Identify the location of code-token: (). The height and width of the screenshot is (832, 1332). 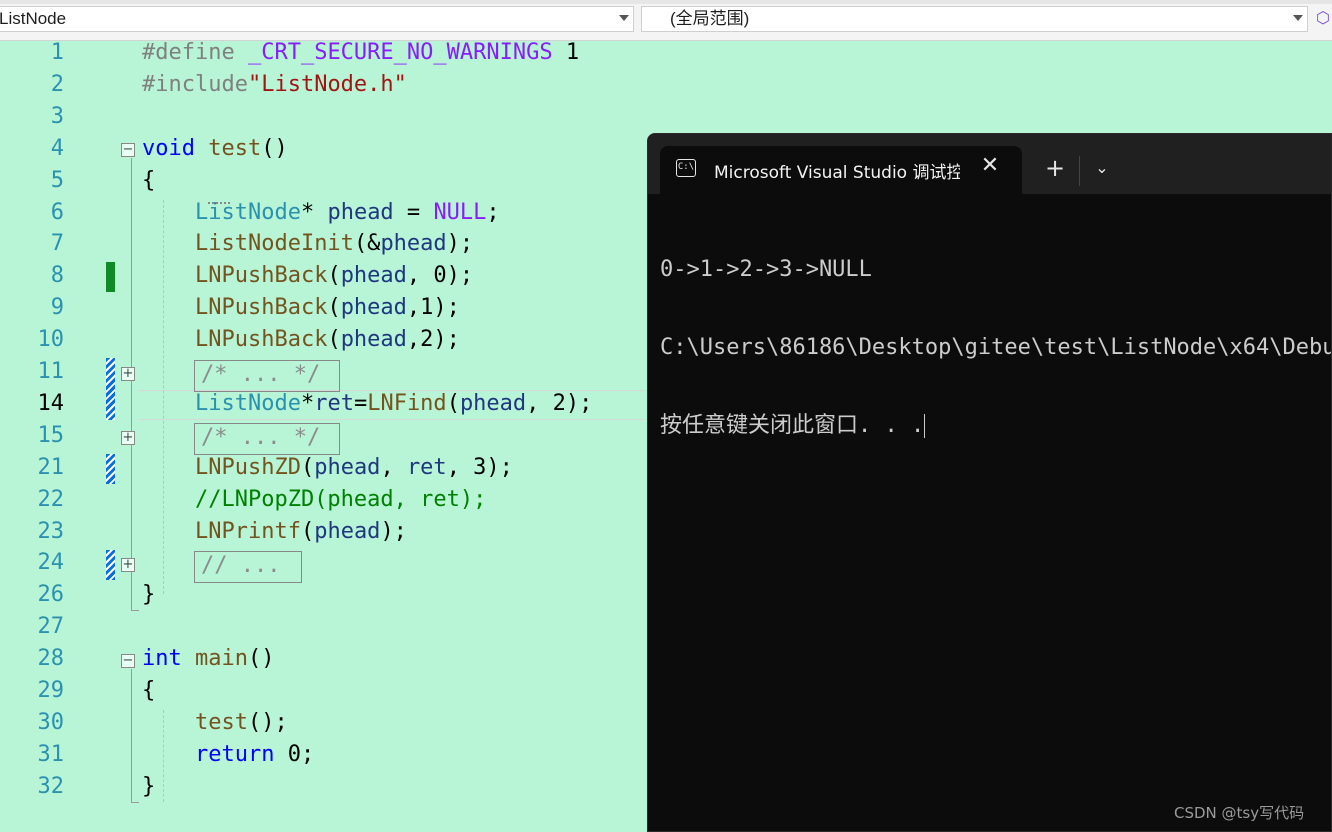
(261, 659).